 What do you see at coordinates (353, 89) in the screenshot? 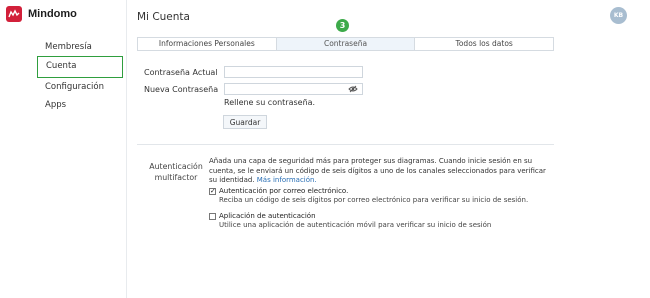
I see `eye-slash-icon` at bounding box center [353, 89].